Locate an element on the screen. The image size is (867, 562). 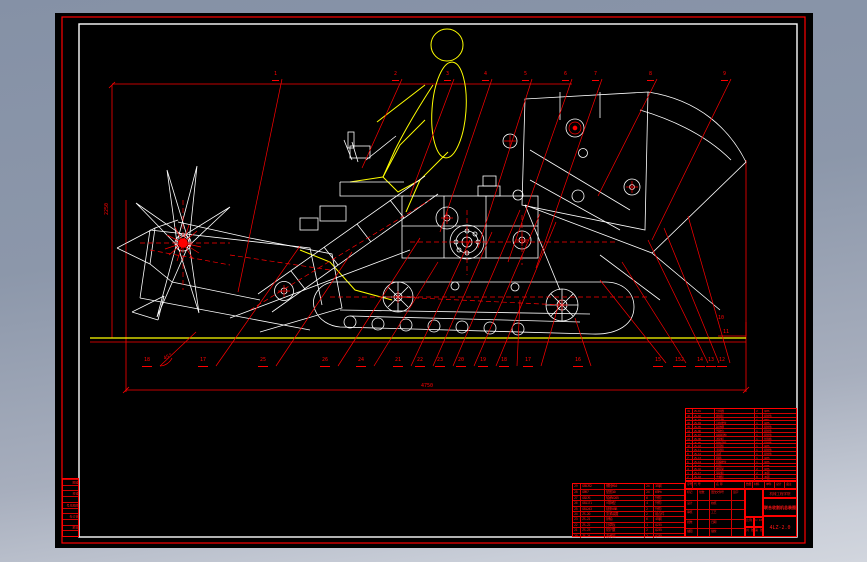
table-cell: GB276 is located at coordinates (593, 498).